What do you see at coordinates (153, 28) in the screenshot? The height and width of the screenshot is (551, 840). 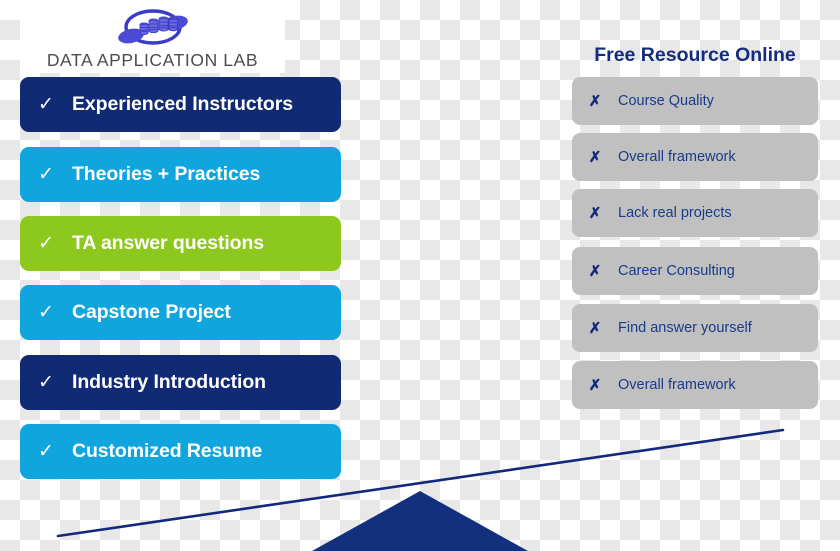 I see `data-orbit-database-logo-icon` at bounding box center [153, 28].